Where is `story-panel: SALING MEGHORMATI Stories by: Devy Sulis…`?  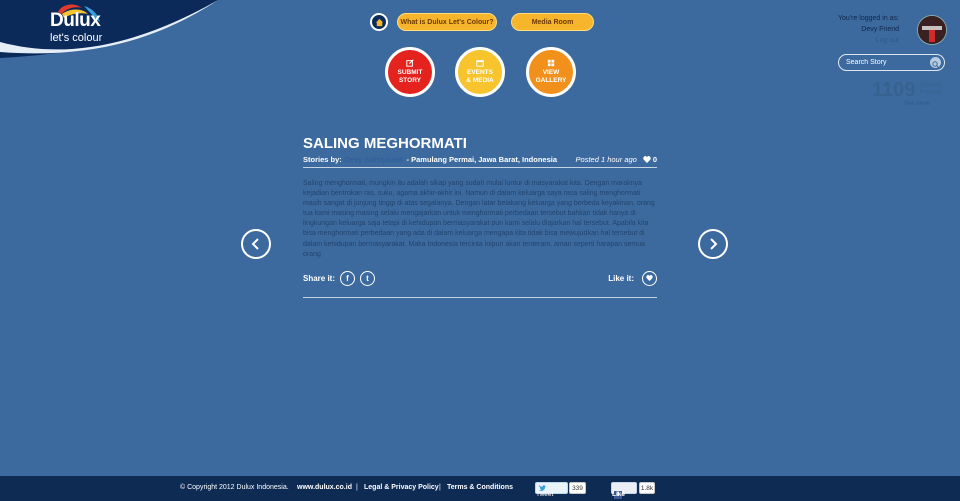
story-panel: SALING MEGHORMATI Stories by: Devy Sulis… is located at coordinates (480, 216).